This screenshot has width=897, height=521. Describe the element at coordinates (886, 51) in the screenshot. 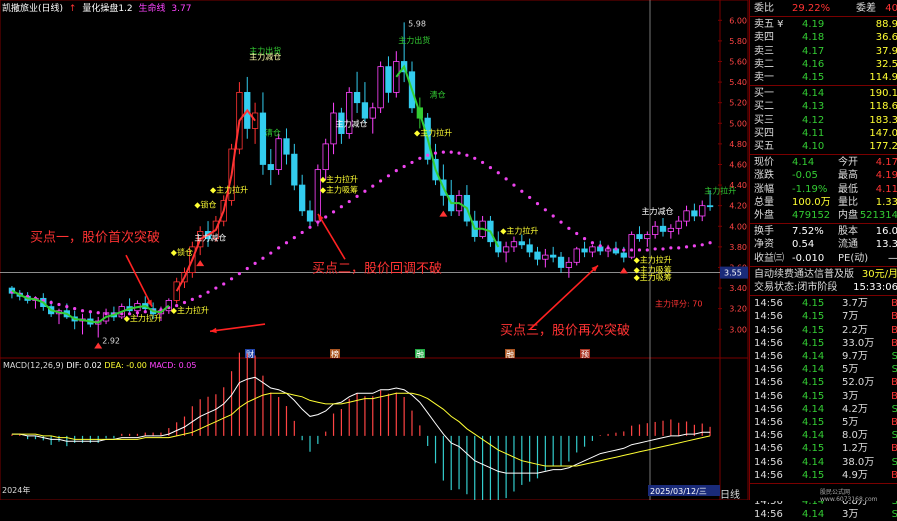

I see `ask-row-cell: 37.9` at that location.